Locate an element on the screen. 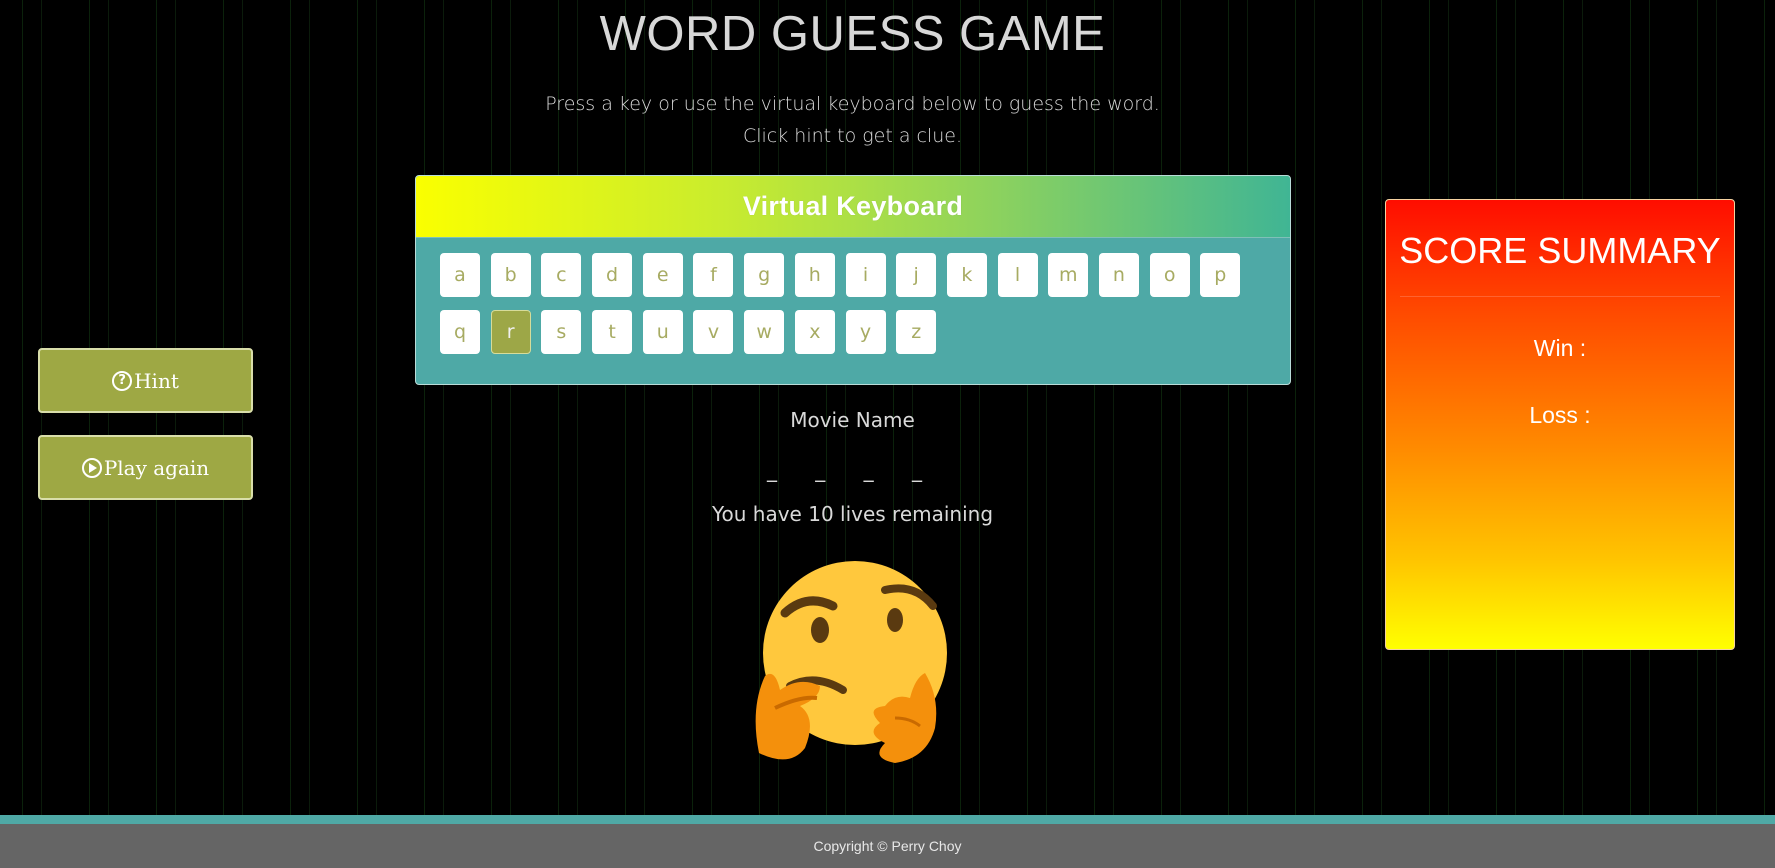 The image size is (1775, 868). page-title: WORD GUESS GAME is located at coordinates (852, 34).